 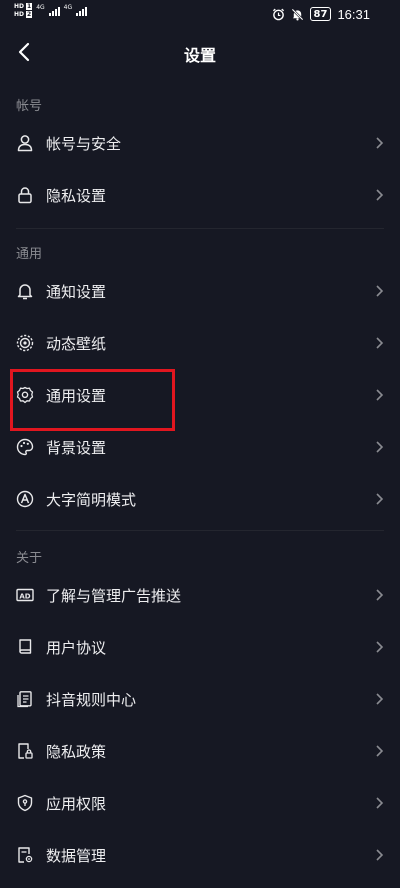 I want to click on alarm-icon, so click(x=278, y=14).